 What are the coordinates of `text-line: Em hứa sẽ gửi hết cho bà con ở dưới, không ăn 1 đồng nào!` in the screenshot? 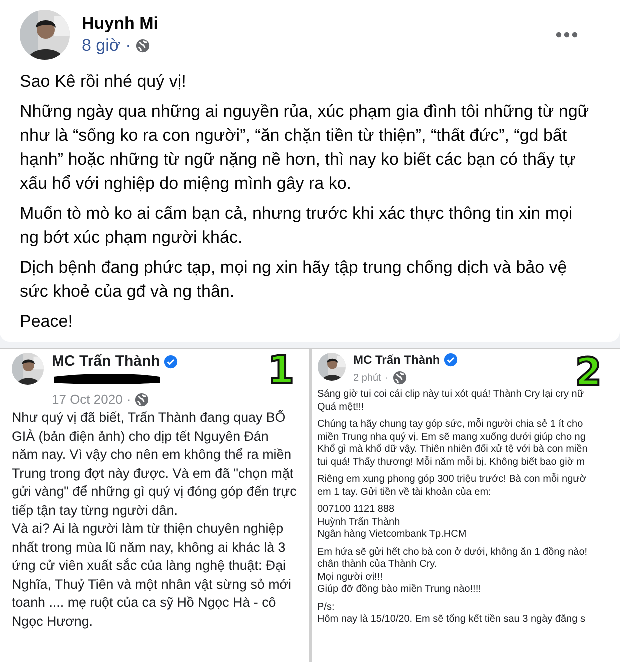 It's located at (453, 552).